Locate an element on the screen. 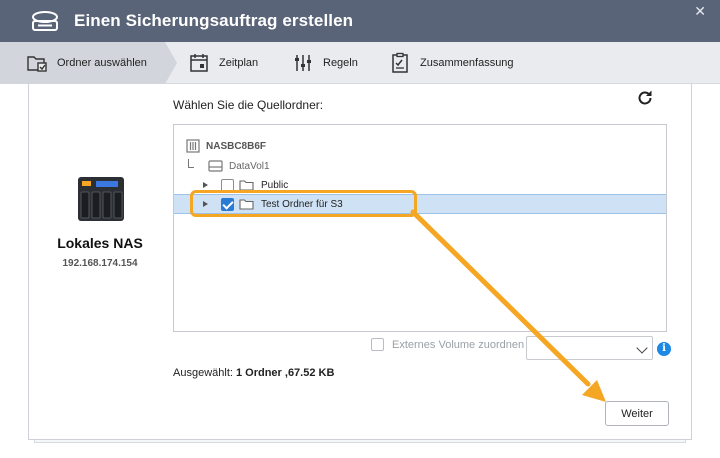 The width and height of the screenshot is (720, 458). expand-icon is located at coordinates (205, 185).